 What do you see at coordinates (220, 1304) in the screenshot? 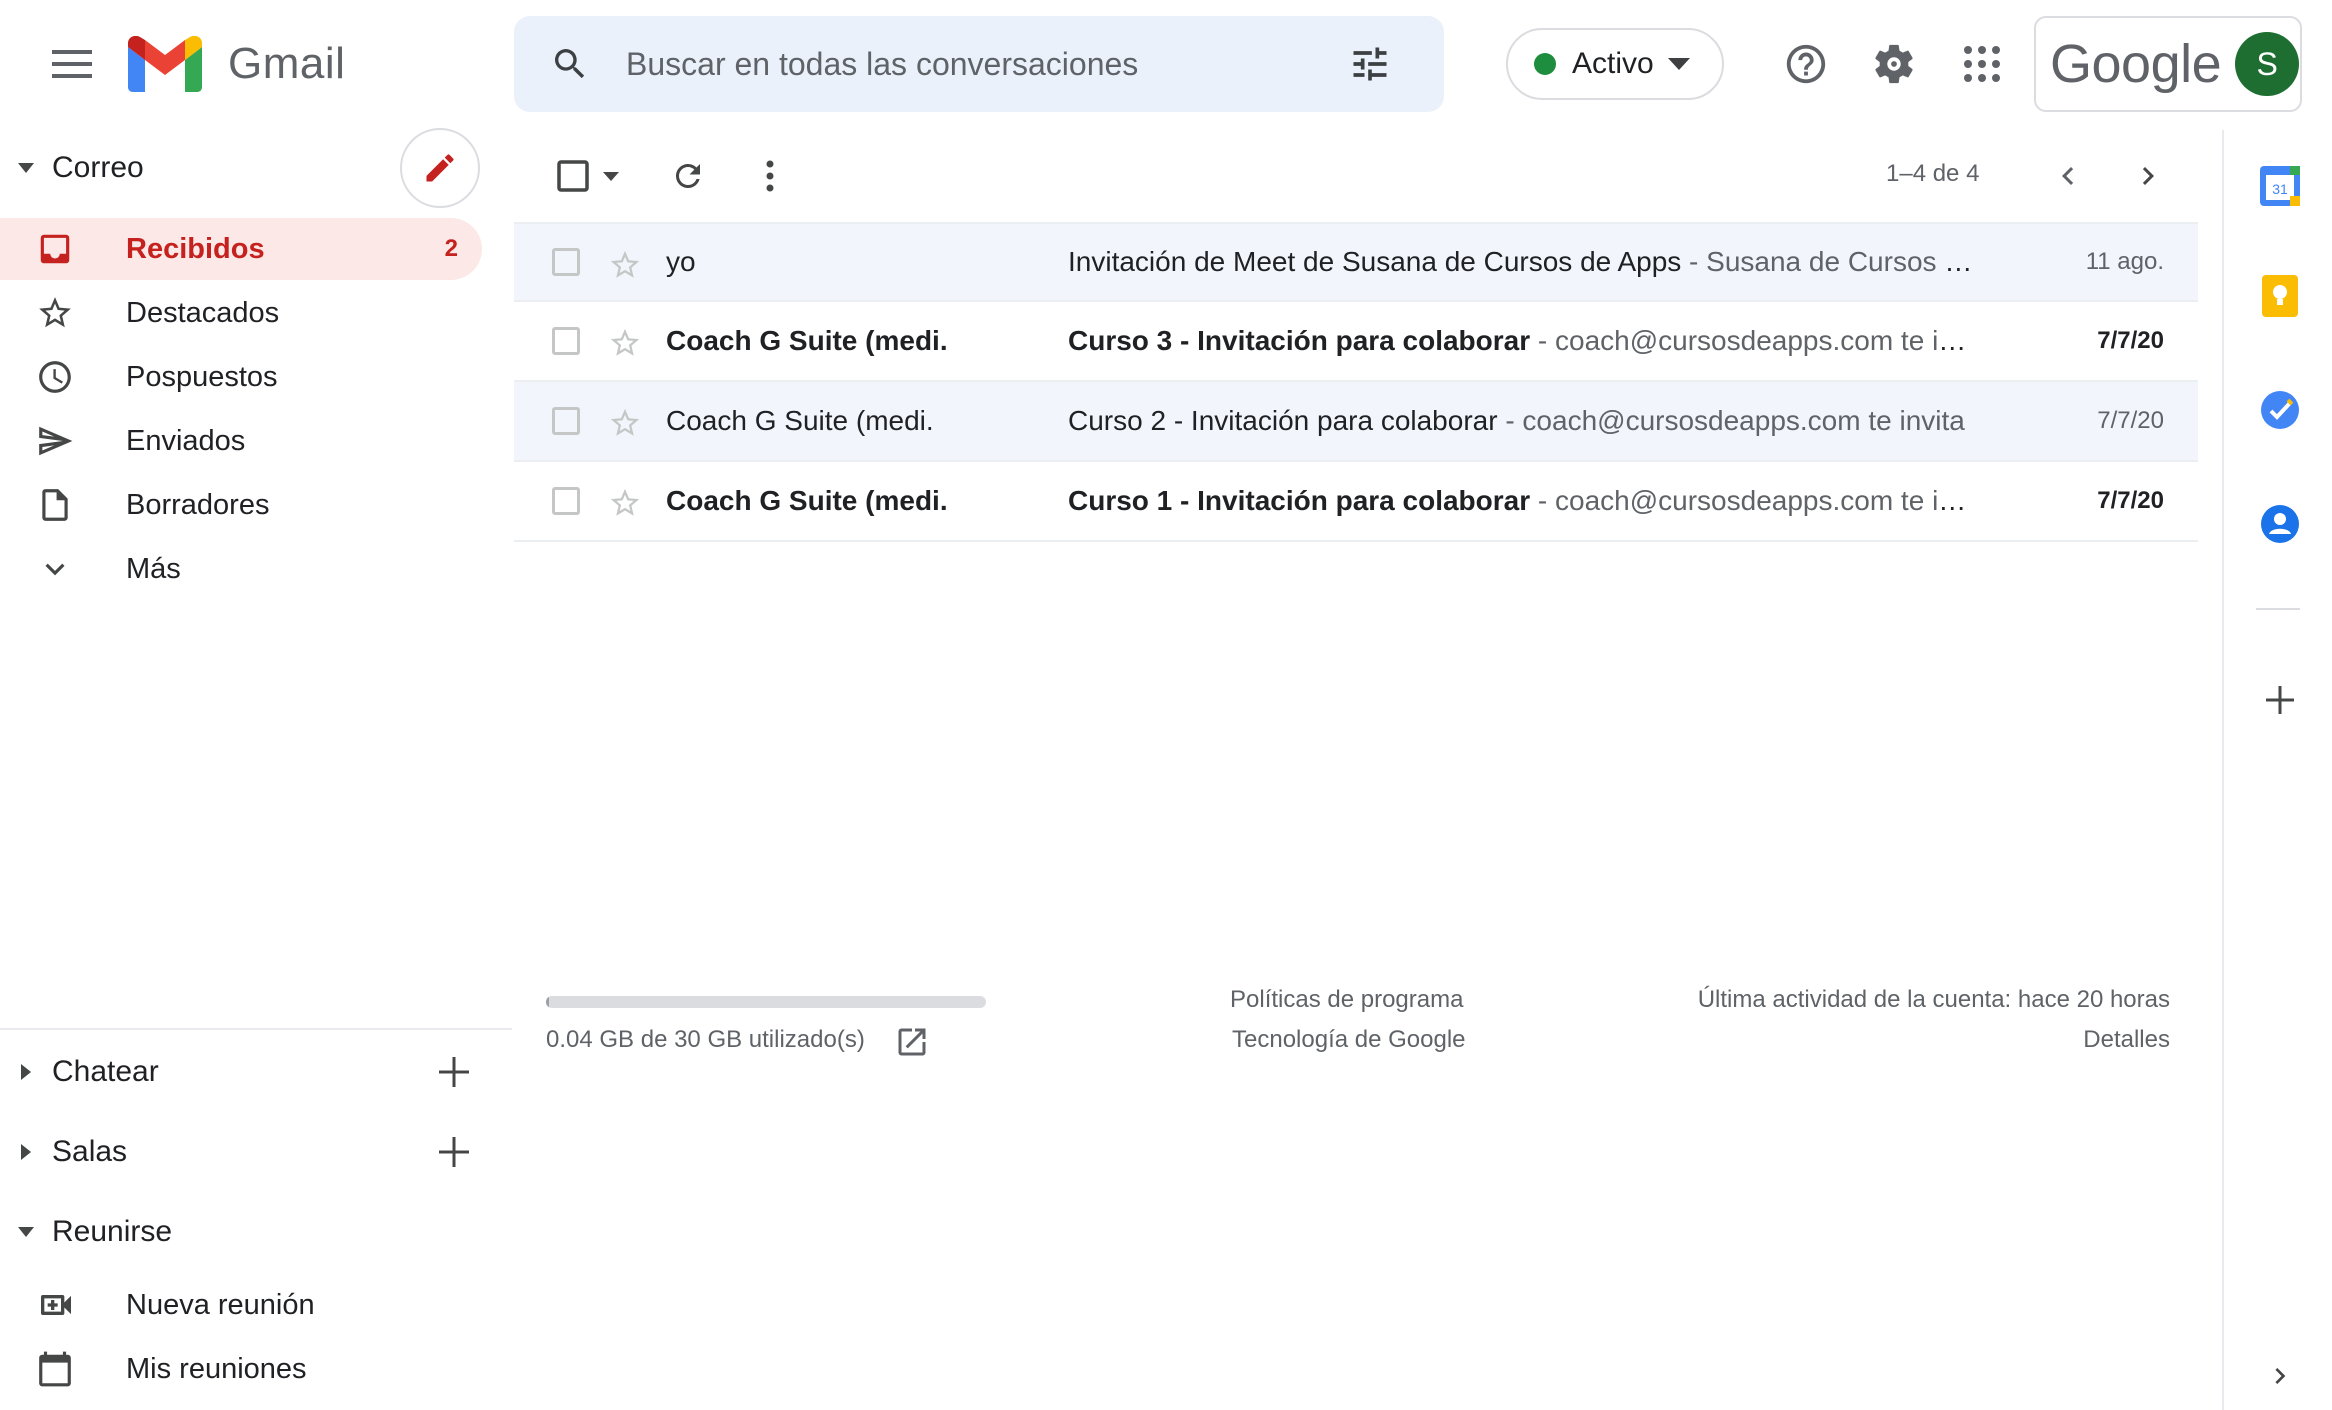
I see `sidebar-item-label: Nueva reunión` at bounding box center [220, 1304].